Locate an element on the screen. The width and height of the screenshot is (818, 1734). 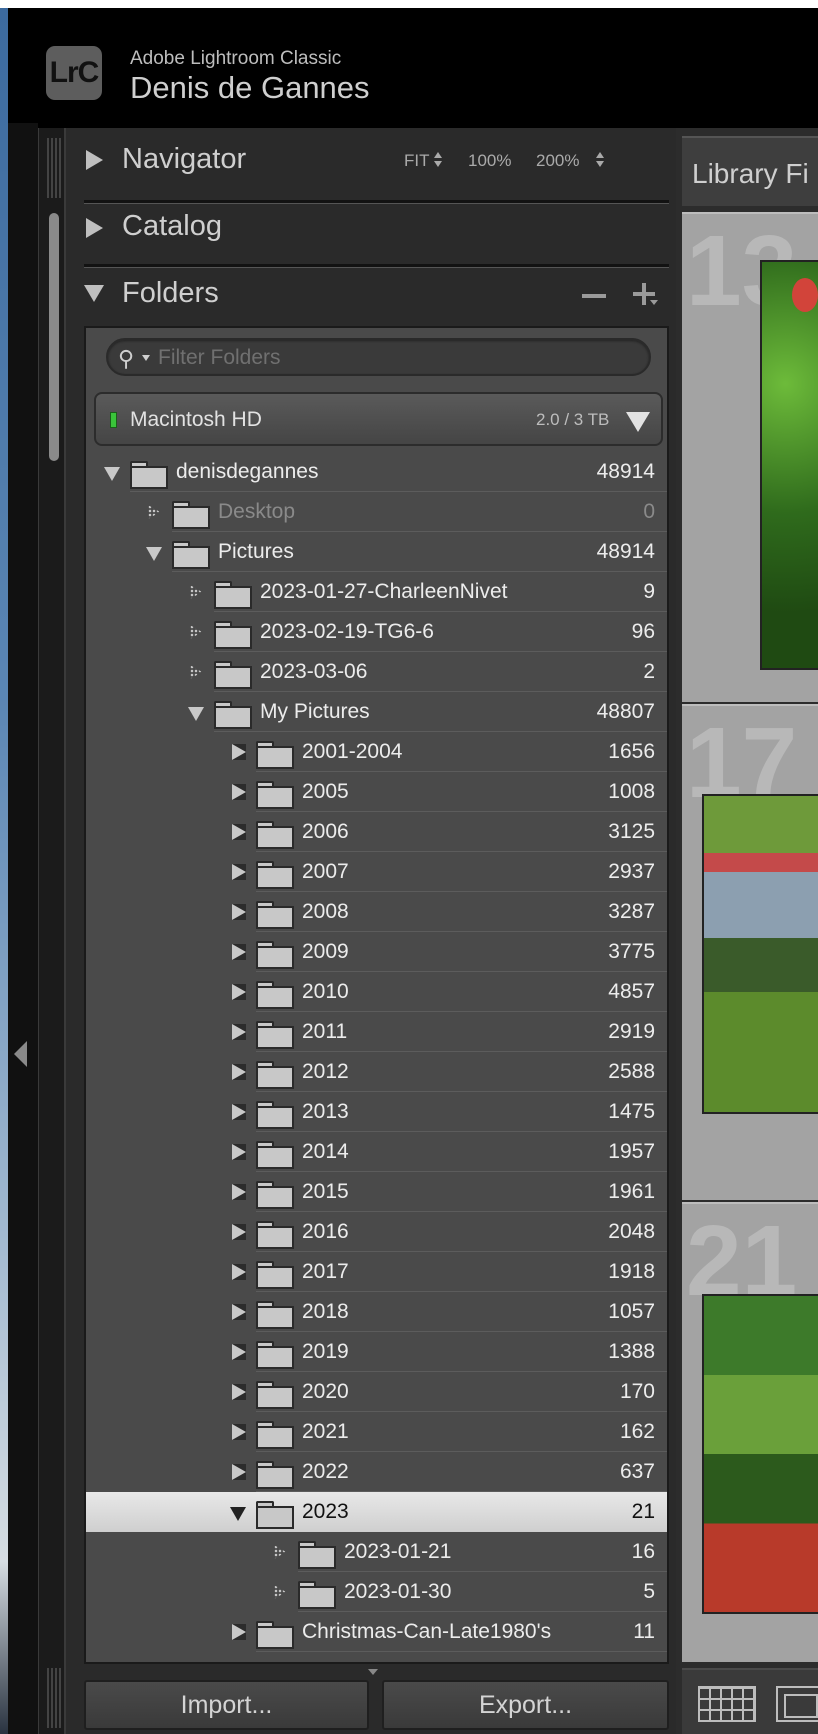
folder-row: 2015 1961 is located at coordinates (376, 1192).